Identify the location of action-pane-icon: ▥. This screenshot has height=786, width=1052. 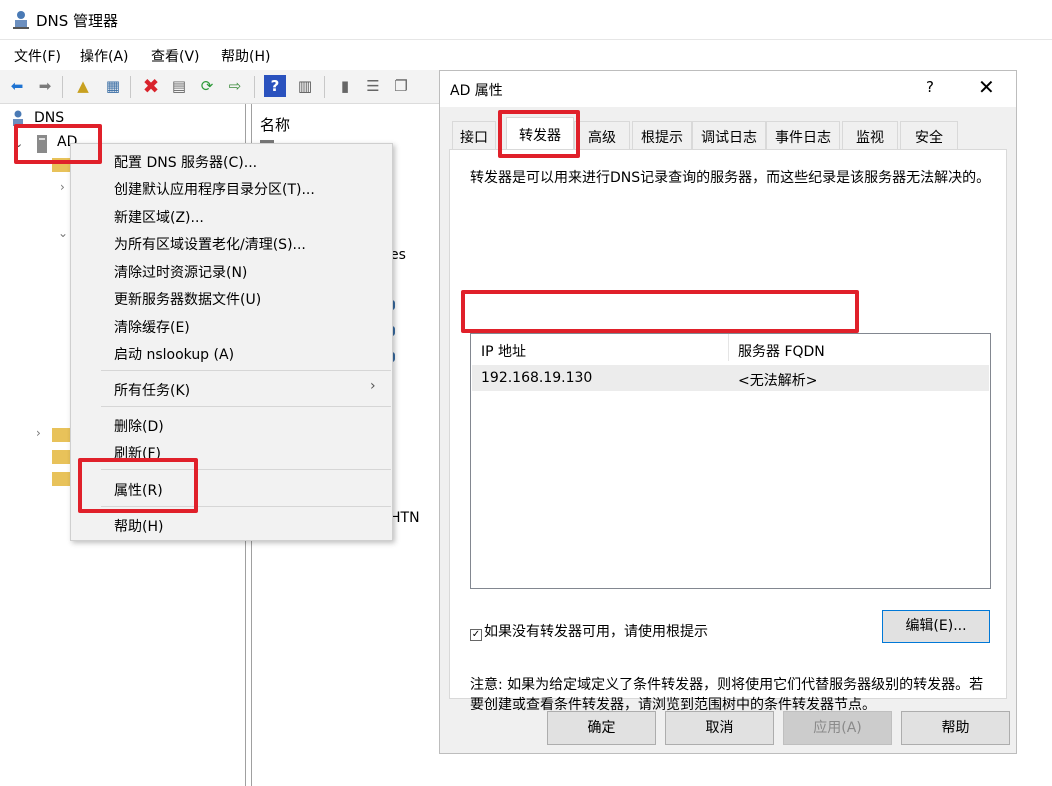
(305, 86).